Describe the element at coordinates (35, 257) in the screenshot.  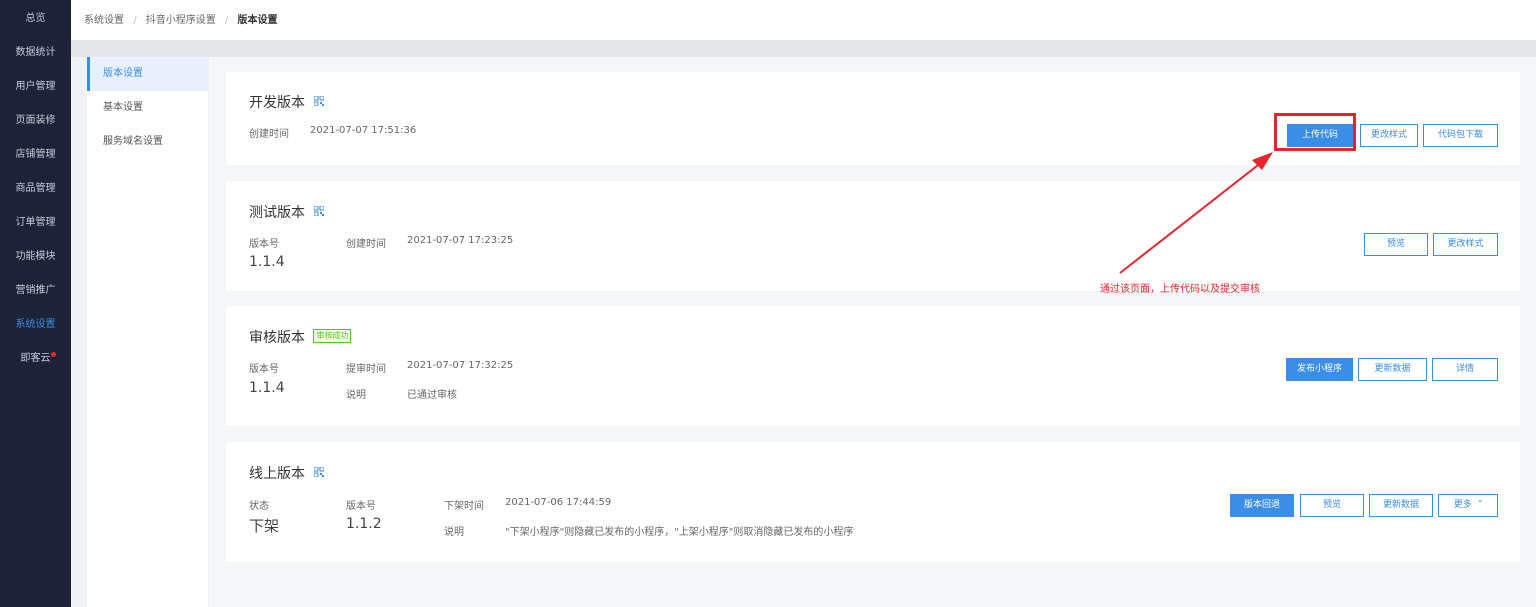
I see `nav-item-modules: 功能模块` at that location.